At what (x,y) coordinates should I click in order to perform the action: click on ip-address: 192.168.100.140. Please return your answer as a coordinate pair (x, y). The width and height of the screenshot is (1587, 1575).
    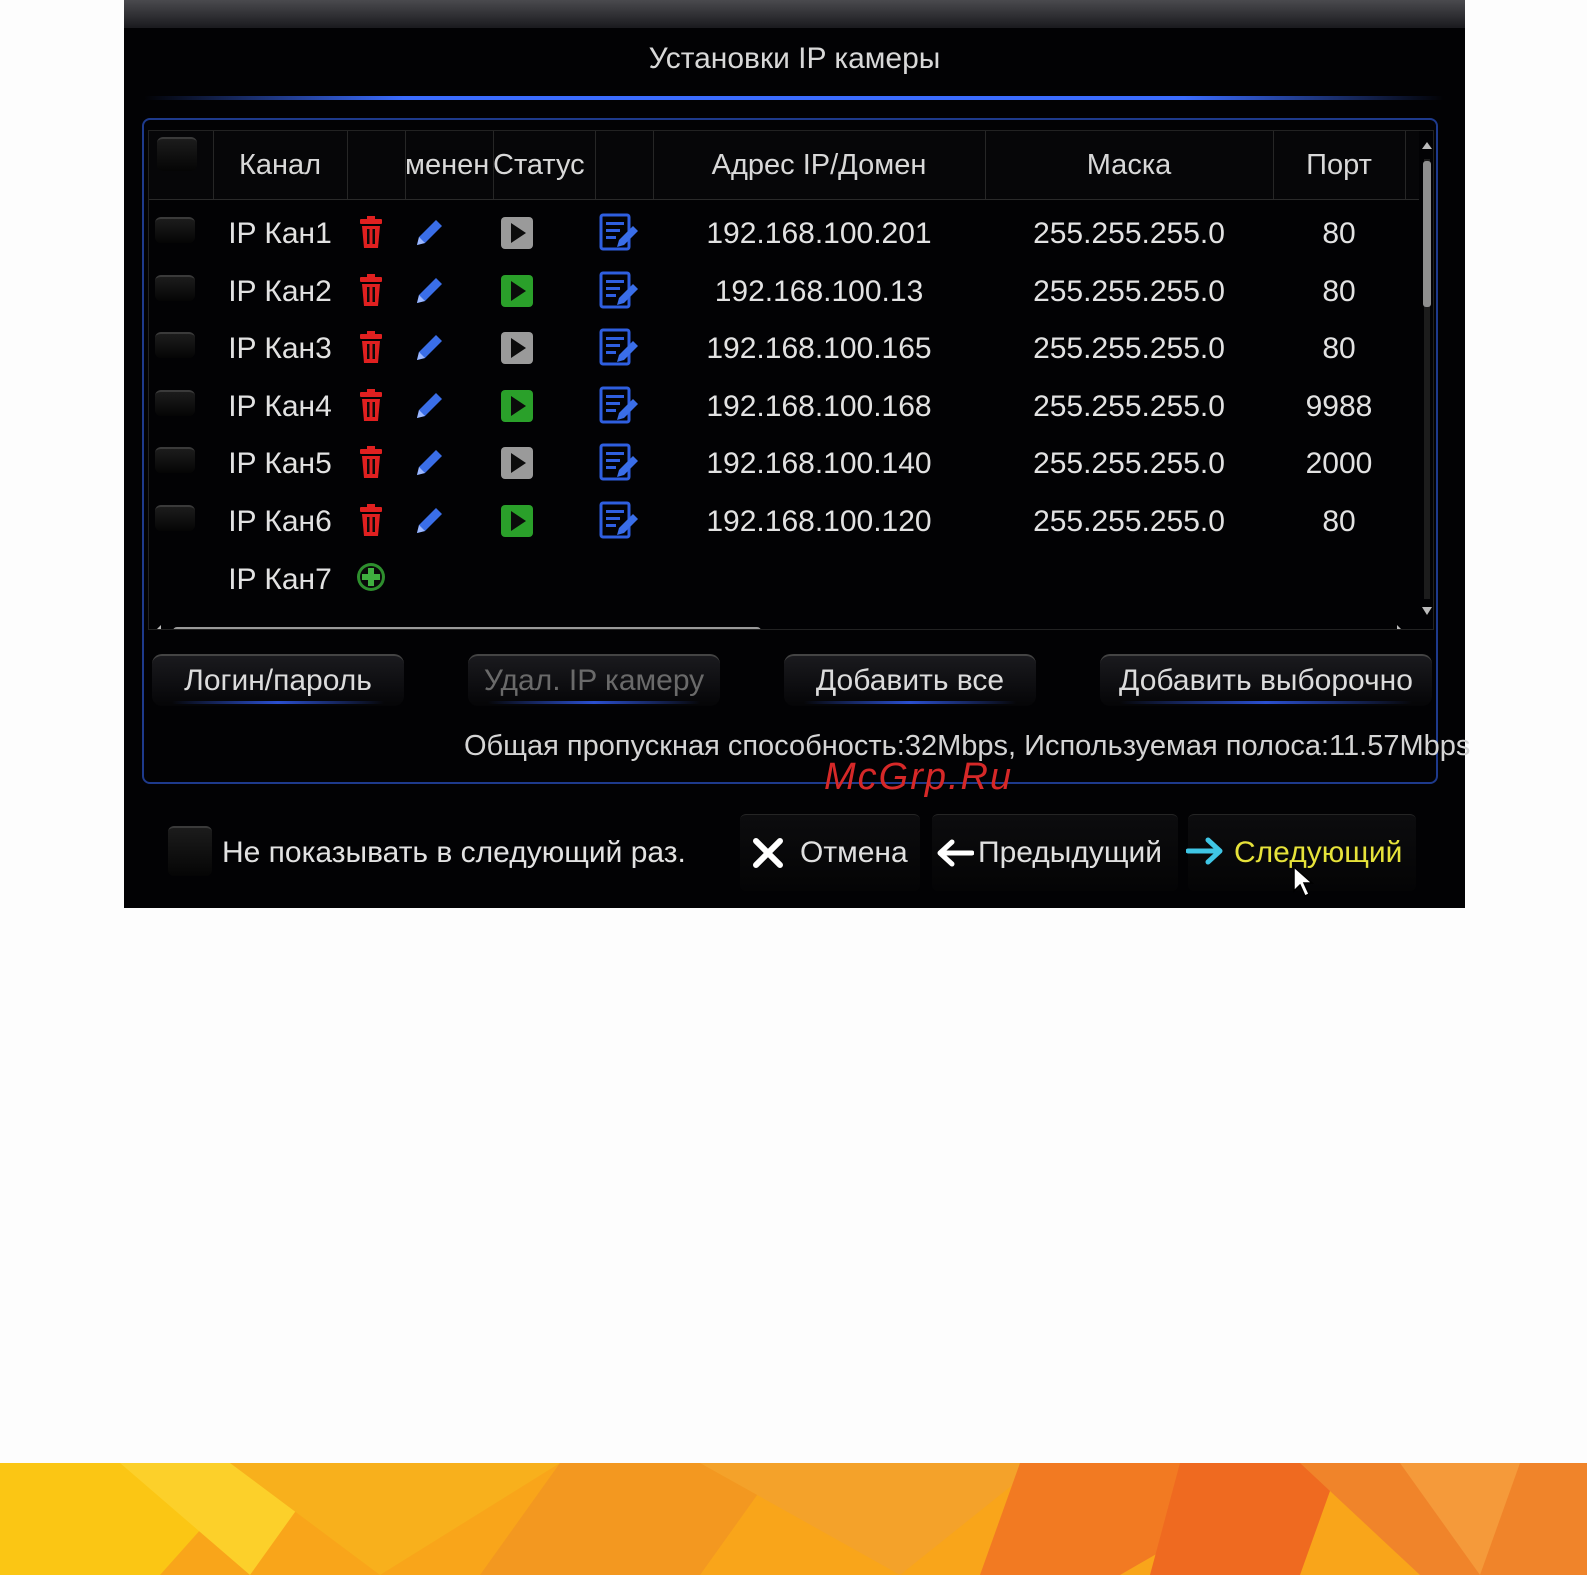
    Looking at the image, I should click on (819, 463).